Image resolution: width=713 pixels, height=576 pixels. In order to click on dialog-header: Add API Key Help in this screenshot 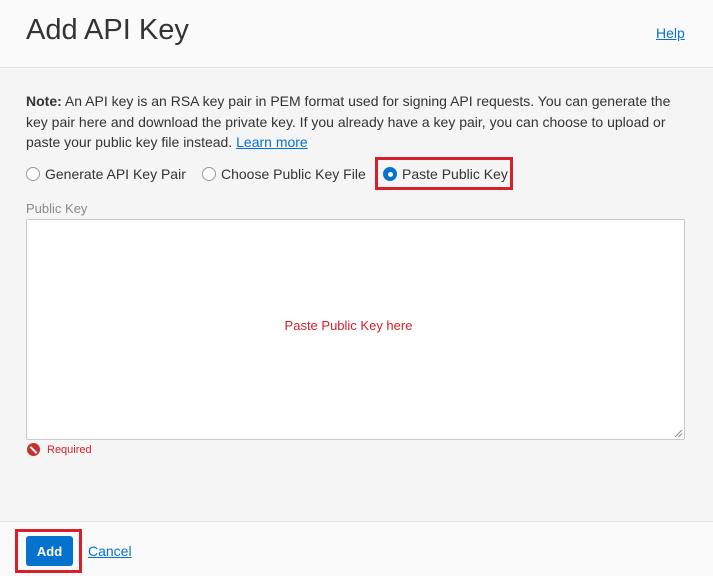, I will do `click(356, 34)`.